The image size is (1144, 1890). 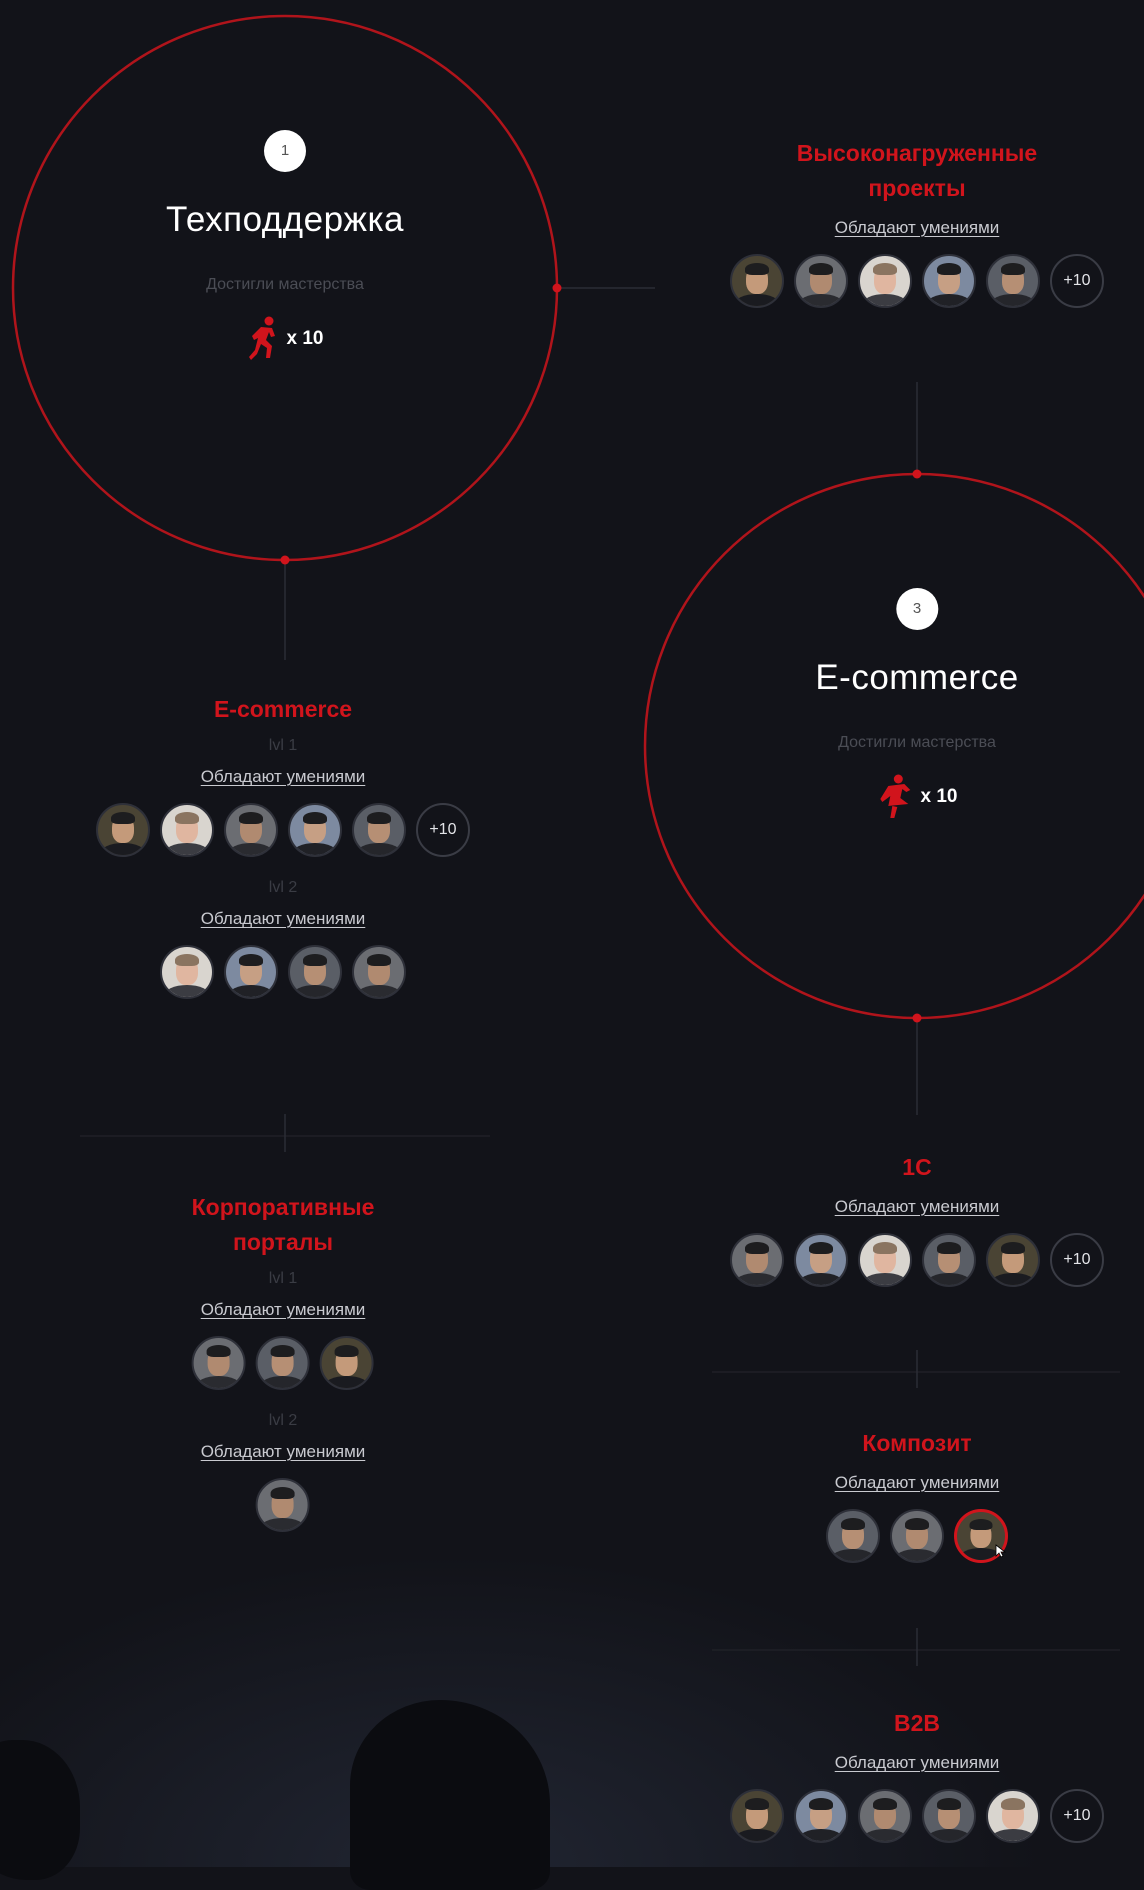 I want to click on circle-ecommerce: 3 E-commerce Достигли мастерства x 10, so click(x=916, y=704).